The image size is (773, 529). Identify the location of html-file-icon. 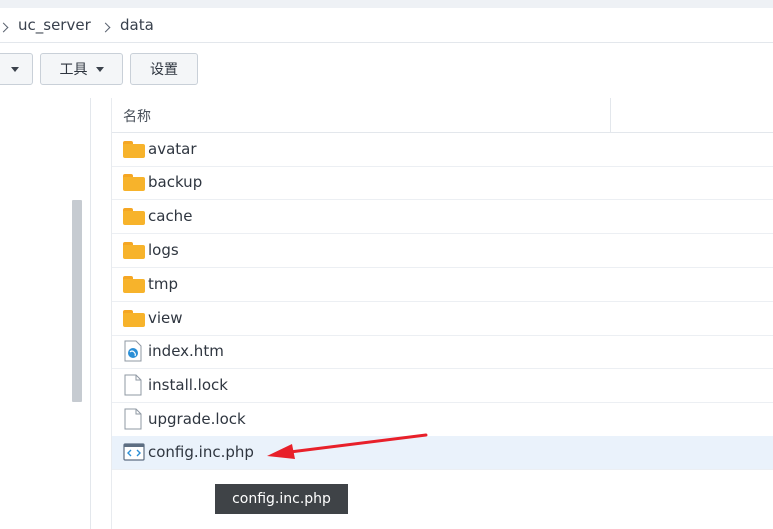
(133, 351).